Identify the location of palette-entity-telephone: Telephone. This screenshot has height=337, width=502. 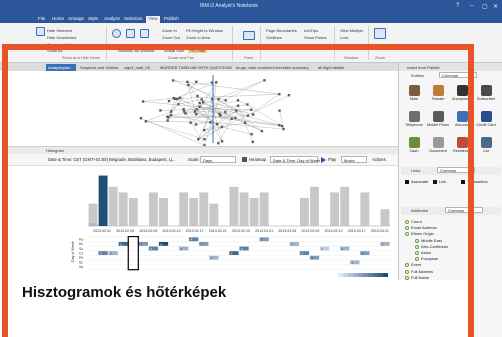
(414, 121).